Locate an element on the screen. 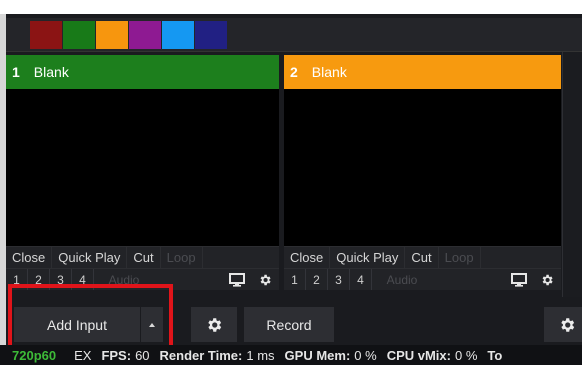  render-time-label: Render Time: is located at coordinates (201, 355).